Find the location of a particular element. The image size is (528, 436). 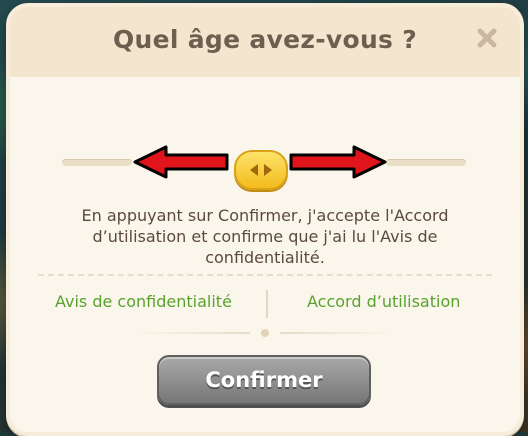

dashed-divider is located at coordinates (265, 275).